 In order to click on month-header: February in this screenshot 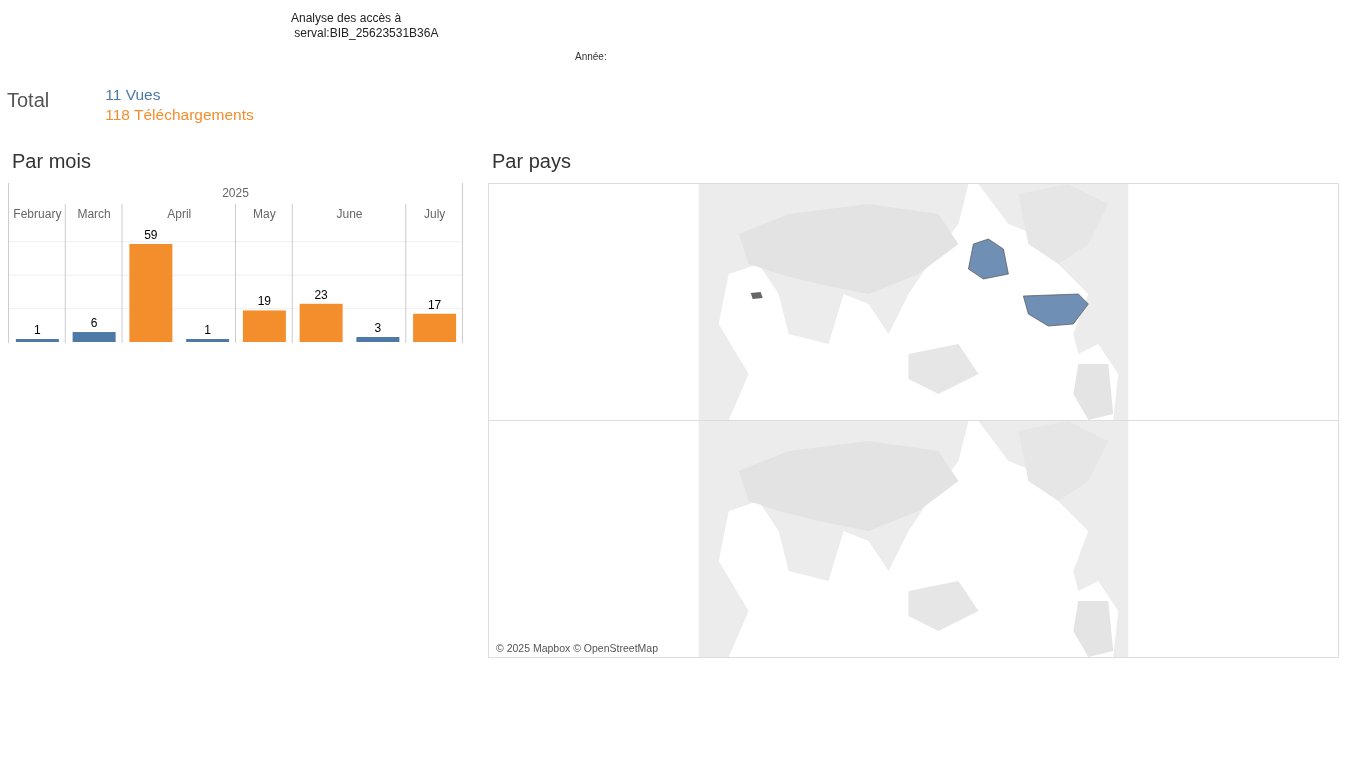, I will do `click(37, 214)`.